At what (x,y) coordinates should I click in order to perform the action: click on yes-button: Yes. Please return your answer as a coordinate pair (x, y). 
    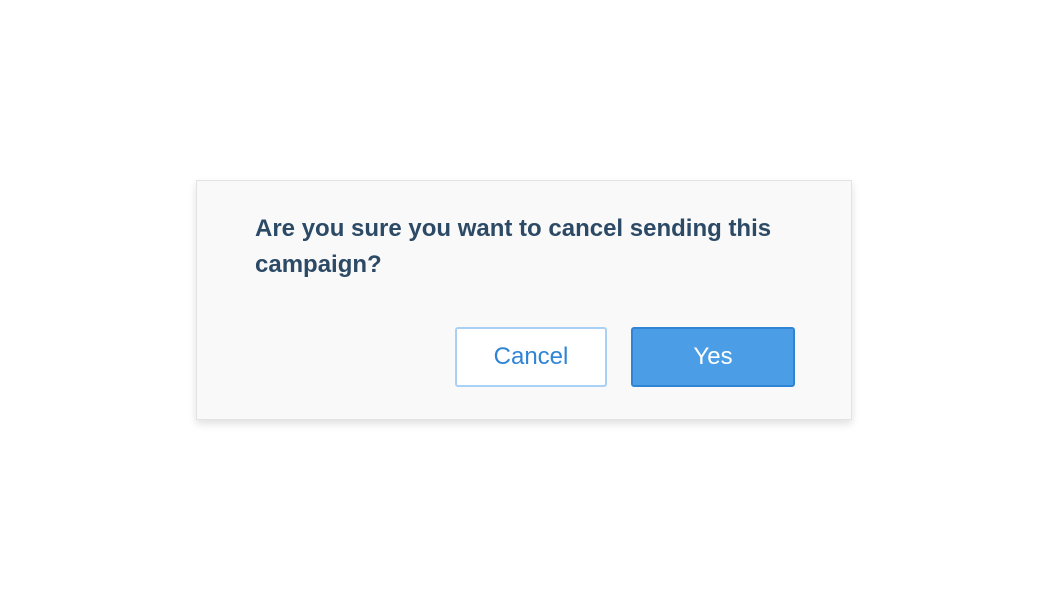
    Looking at the image, I should click on (713, 357).